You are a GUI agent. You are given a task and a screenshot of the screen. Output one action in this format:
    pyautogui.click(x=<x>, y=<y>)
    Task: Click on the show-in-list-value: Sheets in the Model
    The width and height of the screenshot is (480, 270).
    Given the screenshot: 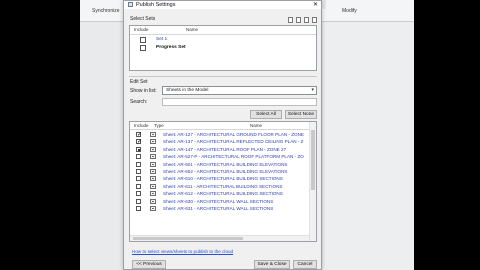 What is the action you would take?
    pyautogui.click(x=187, y=90)
    